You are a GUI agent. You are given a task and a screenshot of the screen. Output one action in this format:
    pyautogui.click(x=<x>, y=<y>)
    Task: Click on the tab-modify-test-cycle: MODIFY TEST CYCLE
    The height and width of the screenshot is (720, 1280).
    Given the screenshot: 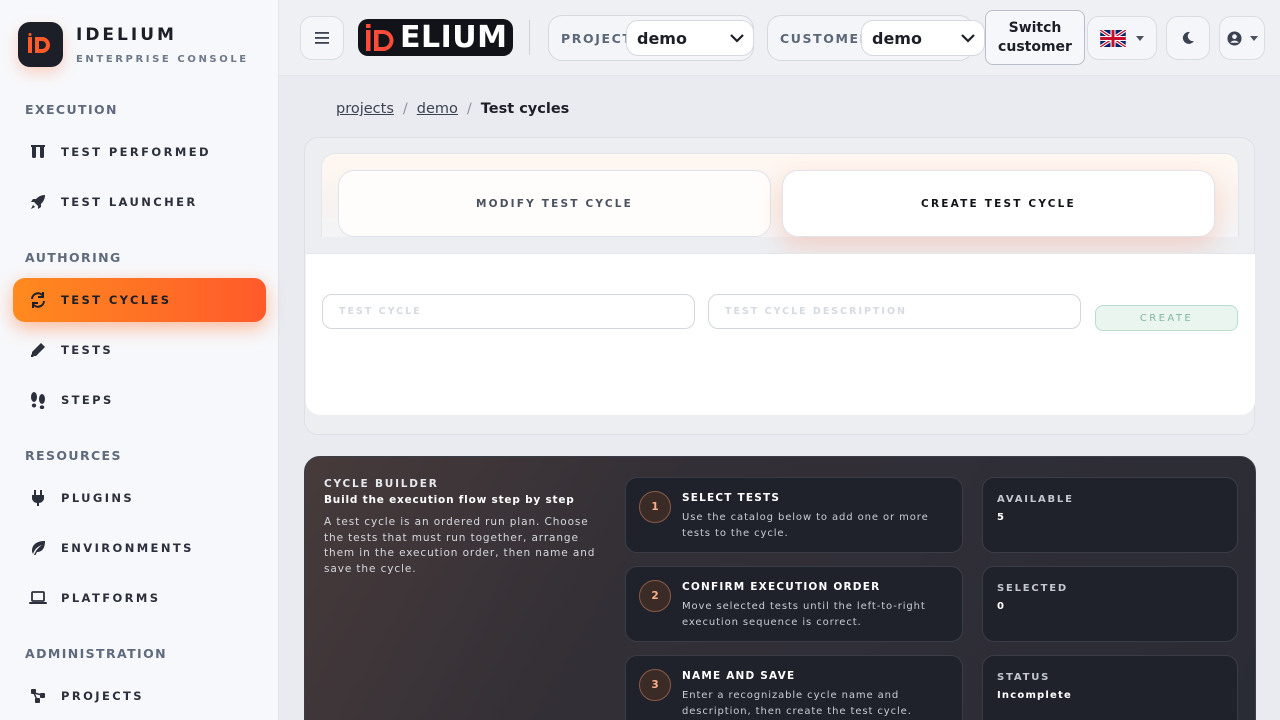 What is the action you would take?
    pyautogui.click(x=554, y=203)
    